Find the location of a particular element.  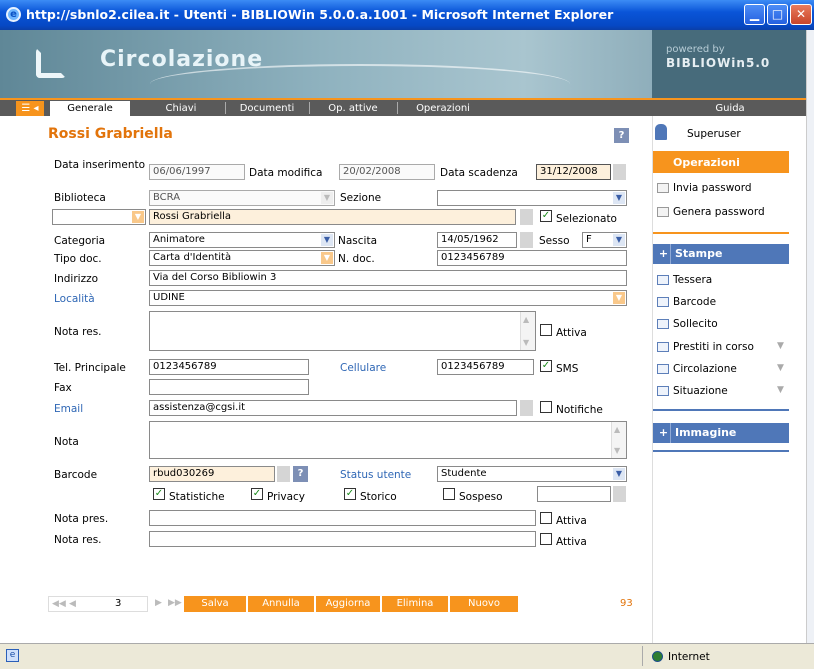

attiva-res-checkbox is located at coordinates (546, 539).